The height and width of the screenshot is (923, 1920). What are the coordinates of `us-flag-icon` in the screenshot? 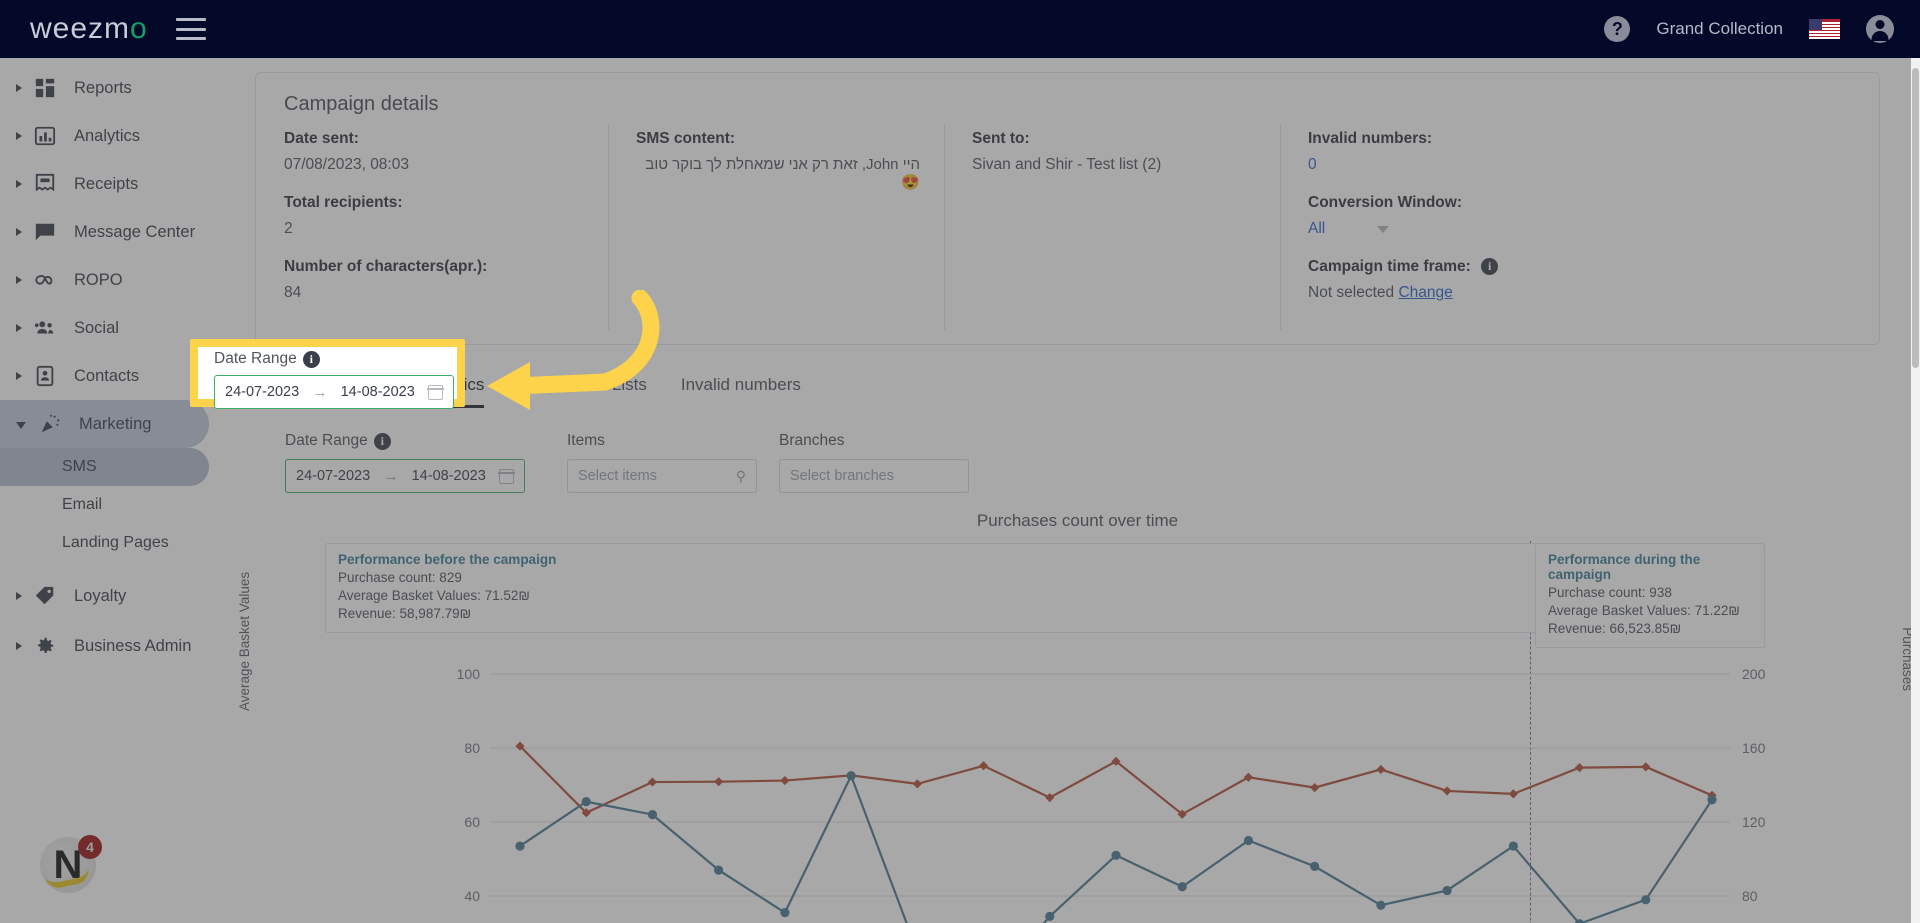 It's located at (1824, 29).